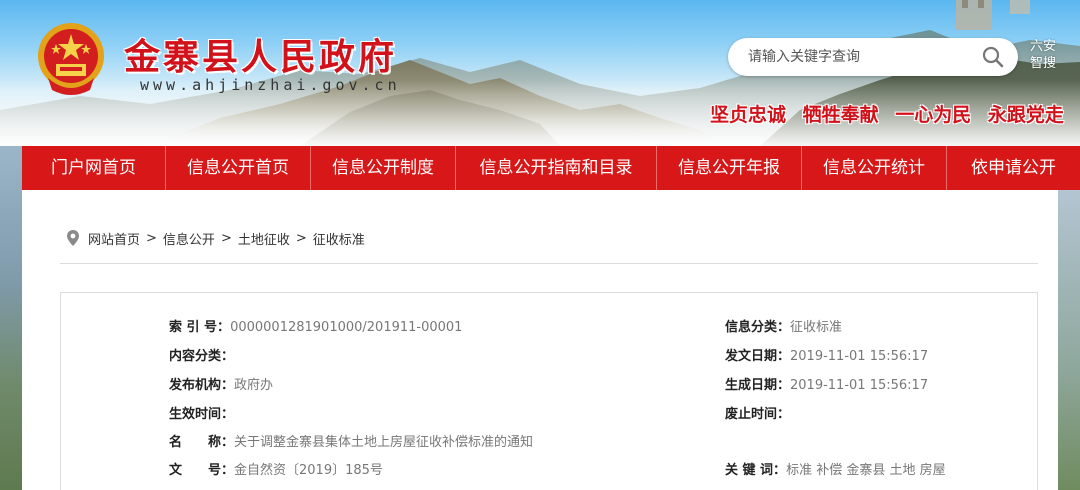 This screenshot has width=1080, height=490. I want to click on field-name: 名 称：关于调整金寨县集体土地上房屋征收补偿标准的通知, so click(351, 443).